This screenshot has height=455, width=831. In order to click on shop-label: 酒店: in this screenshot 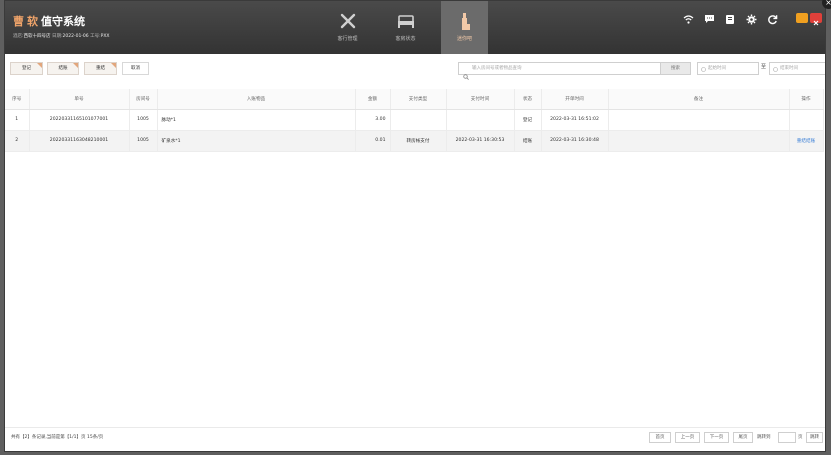, I will do `click(18, 36)`.